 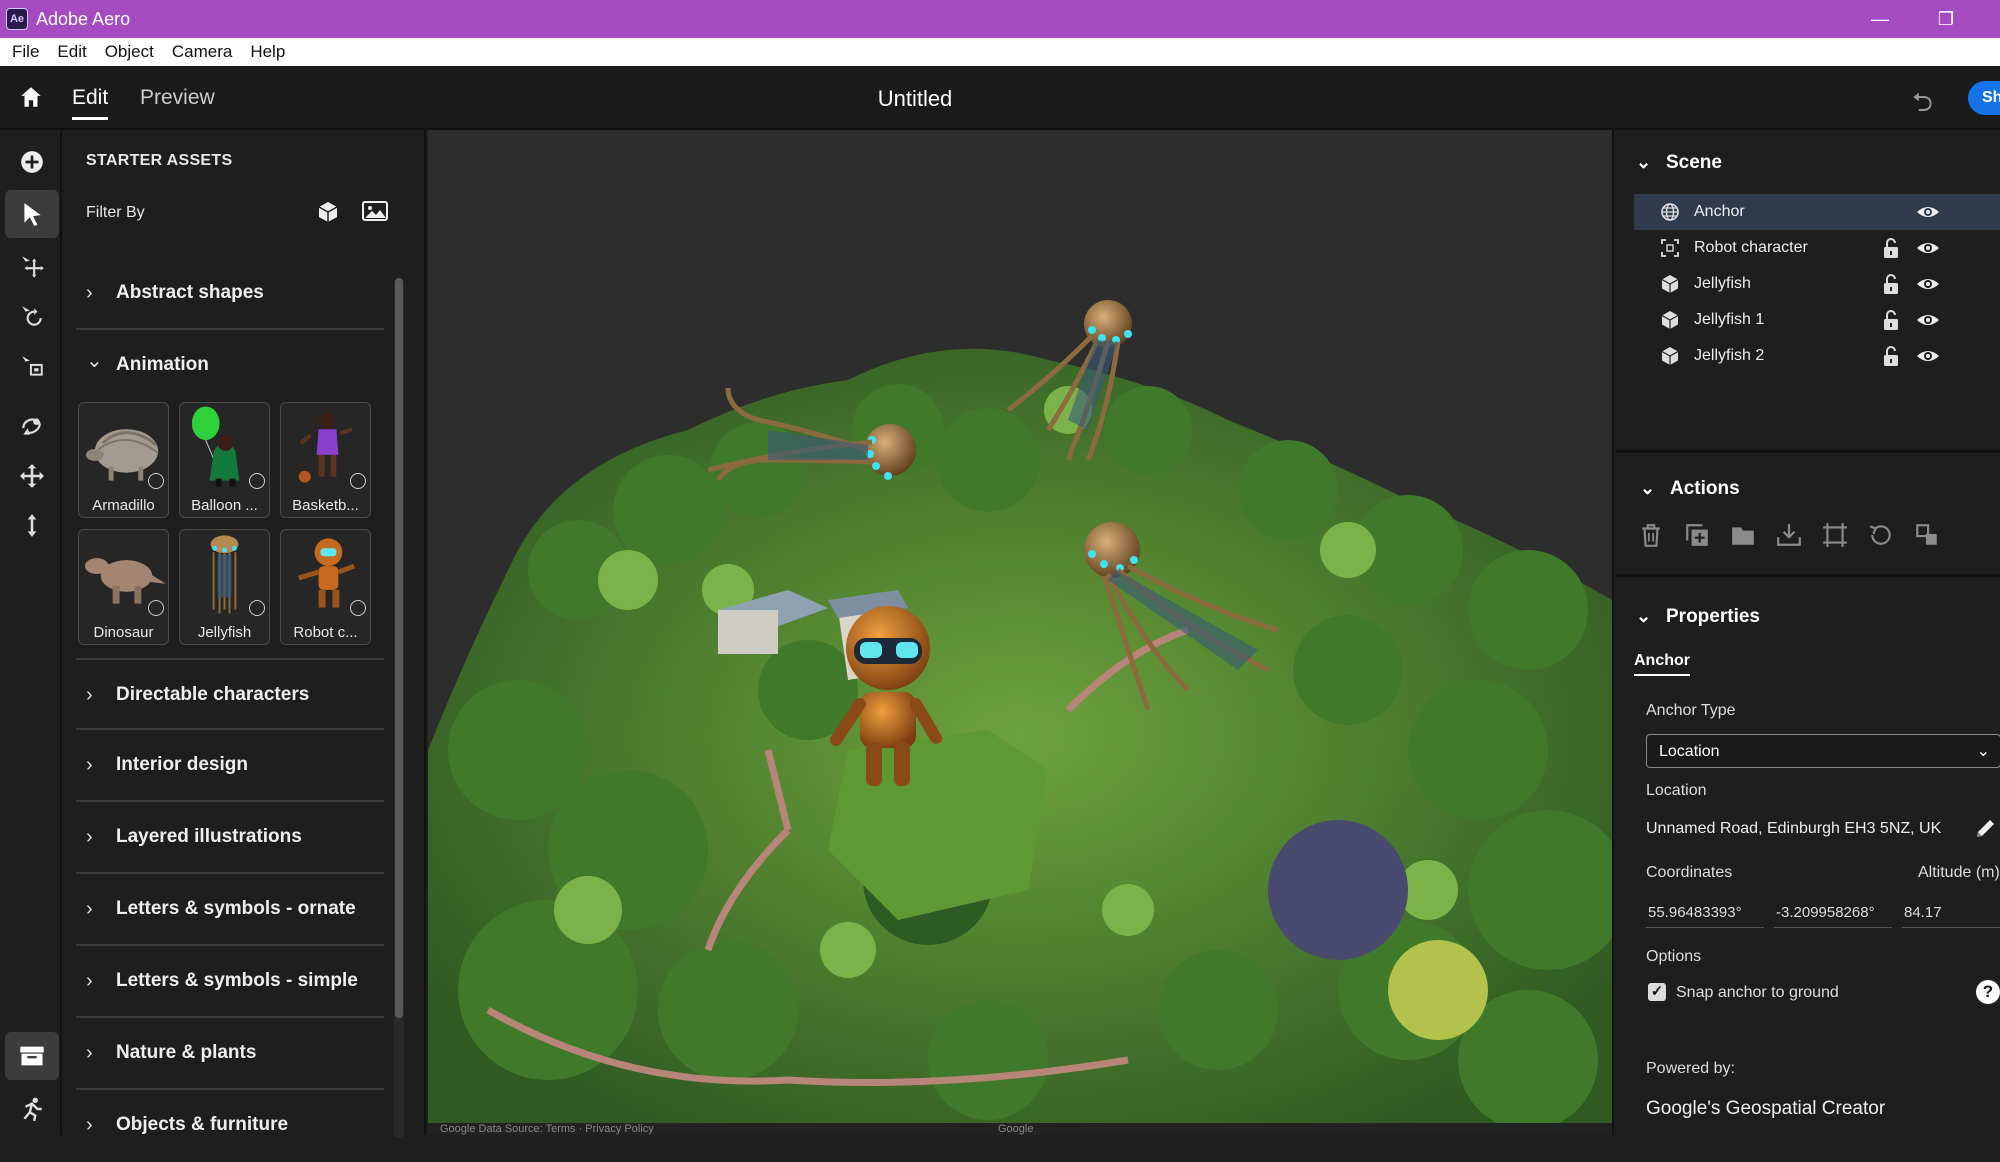 What do you see at coordinates (32, 526) in the screenshot?
I see `vertical-move-icon` at bounding box center [32, 526].